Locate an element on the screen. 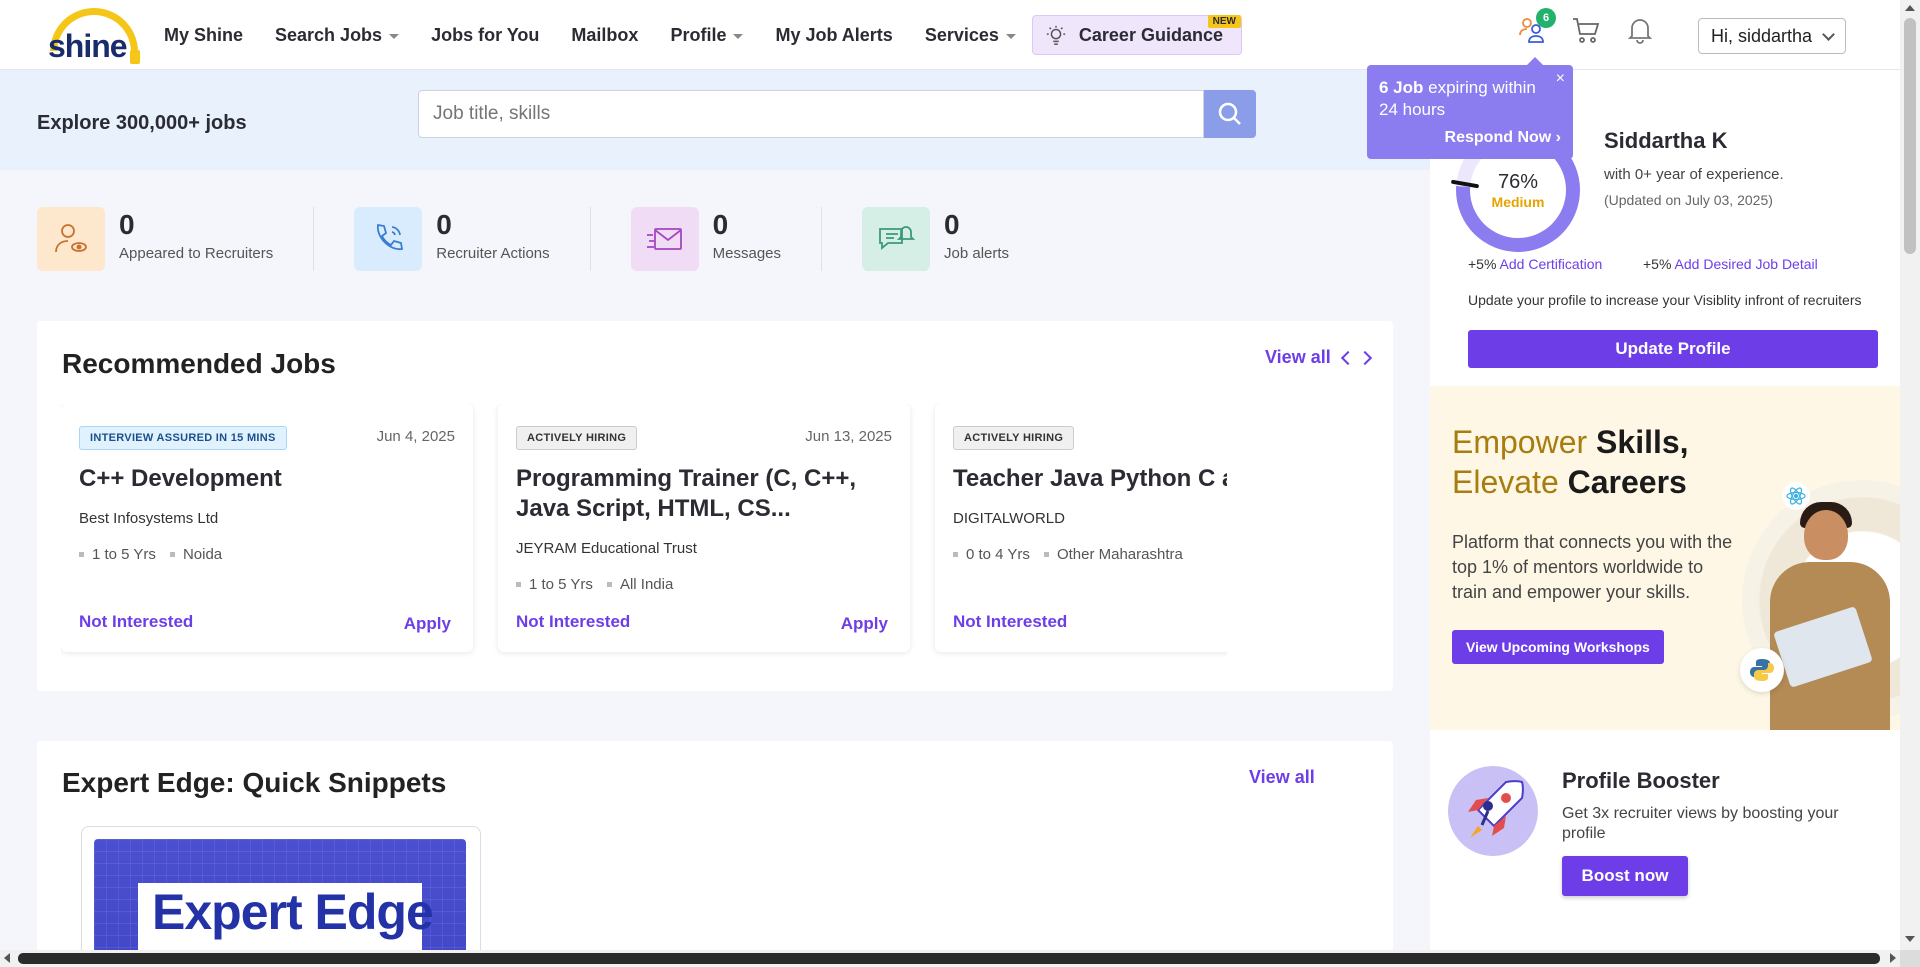 The image size is (1920, 967). nav-services: Services is located at coordinates (970, 35).